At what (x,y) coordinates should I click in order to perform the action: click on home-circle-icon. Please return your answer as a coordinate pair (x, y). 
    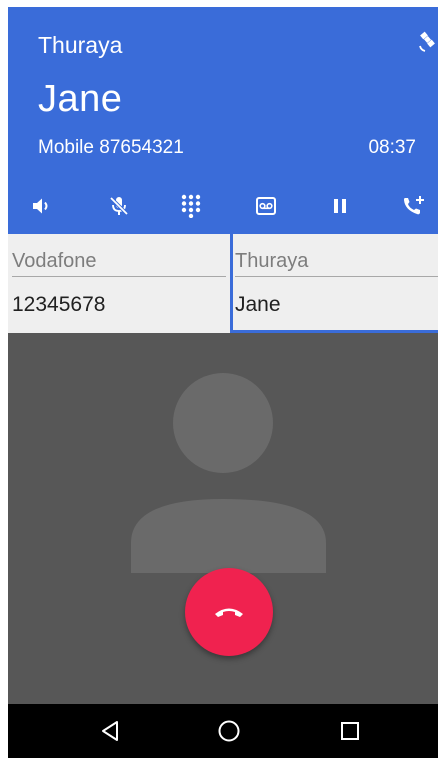
    Looking at the image, I should click on (229, 731).